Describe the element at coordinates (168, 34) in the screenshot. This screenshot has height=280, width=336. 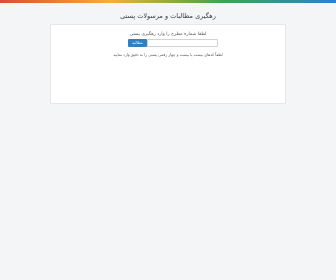
I see `tracking-prompt: لطفا شماره مطرح را وارد رهگیری پستی` at that location.